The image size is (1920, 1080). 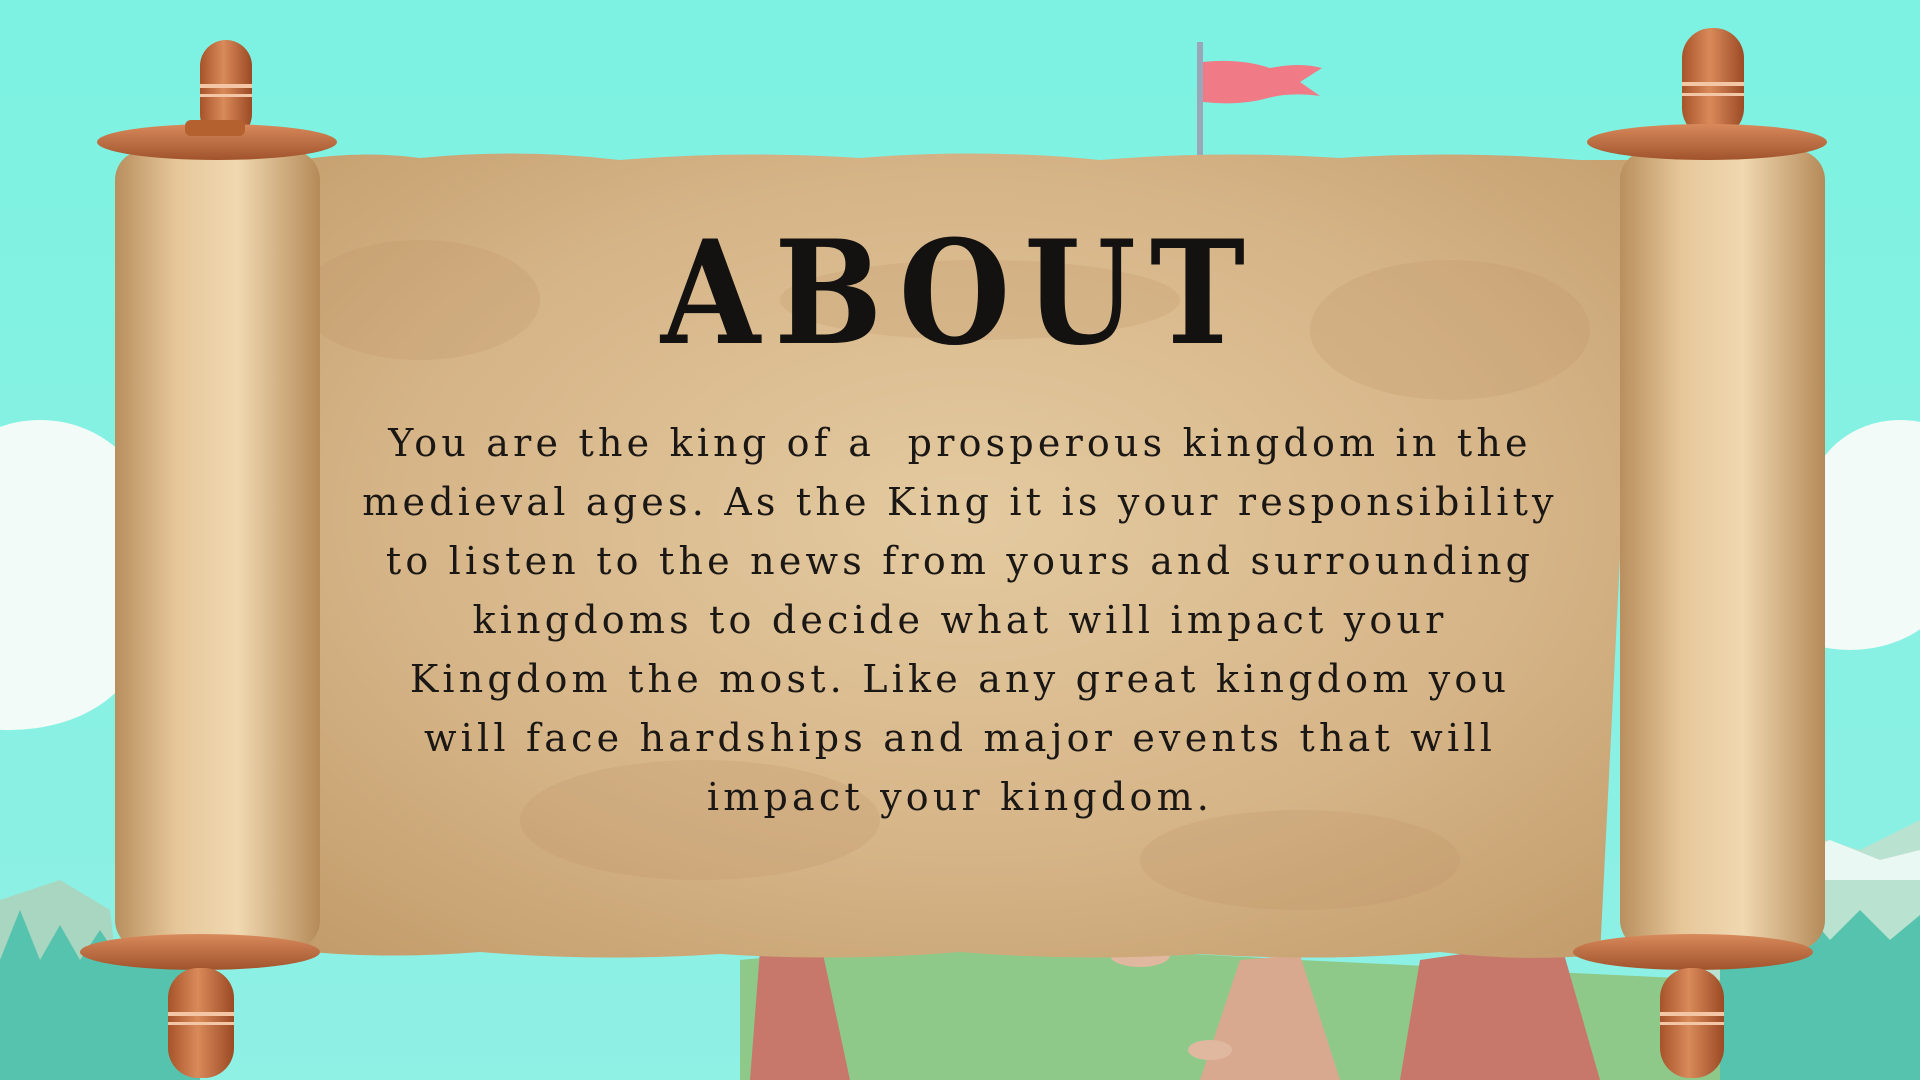 I want to click on scroll-roll-left, so click(x=208, y=559).